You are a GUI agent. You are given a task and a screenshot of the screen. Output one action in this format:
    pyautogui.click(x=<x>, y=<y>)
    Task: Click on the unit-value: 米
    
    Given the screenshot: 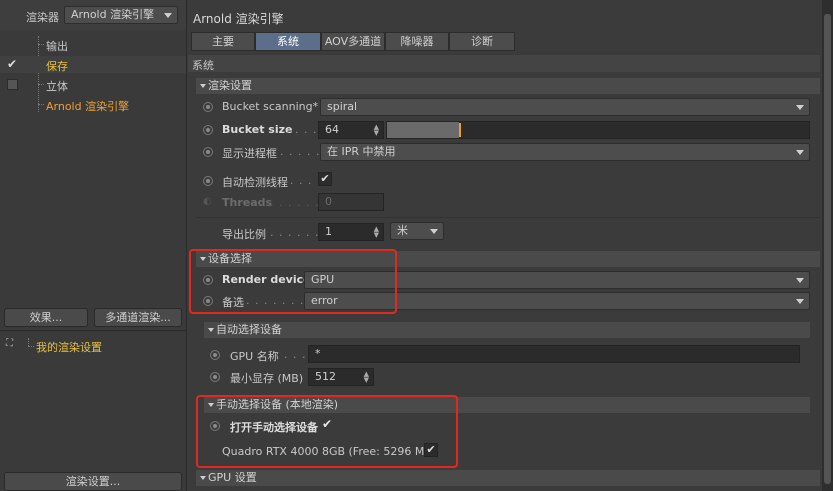 What is the action you would take?
    pyautogui.click(x=402, y=230)
    